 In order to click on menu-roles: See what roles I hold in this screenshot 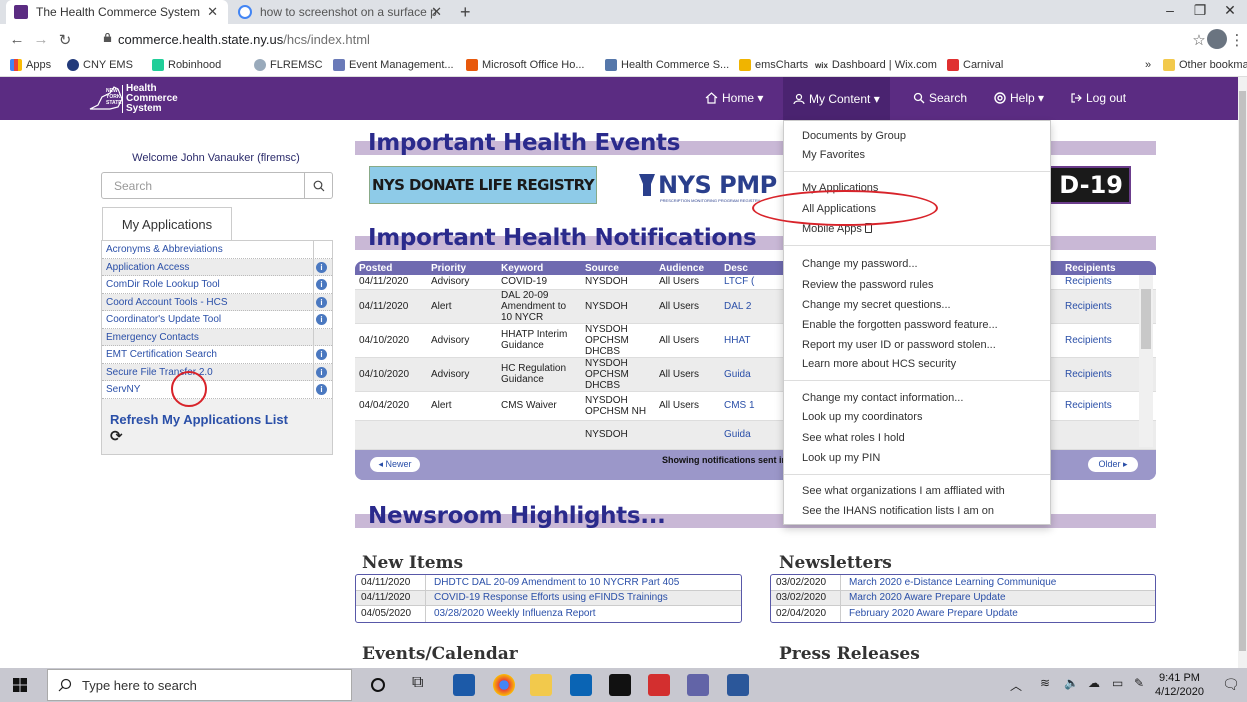, I will do `click(853, 438)`.